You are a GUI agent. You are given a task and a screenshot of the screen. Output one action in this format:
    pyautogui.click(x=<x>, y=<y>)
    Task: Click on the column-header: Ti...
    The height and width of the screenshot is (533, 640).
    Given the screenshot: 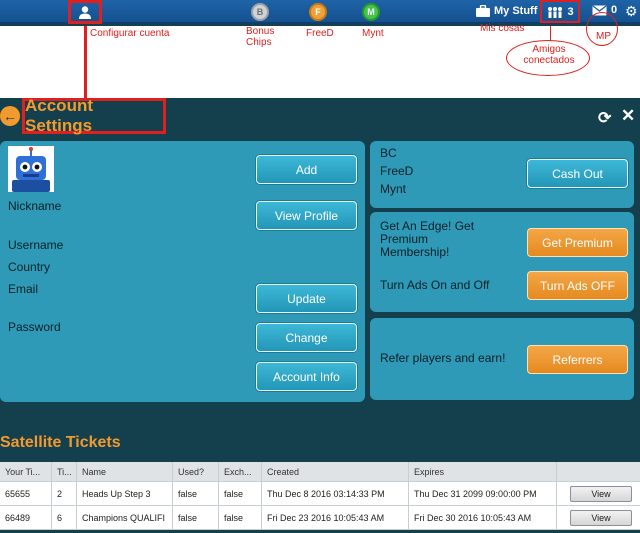 What is the action you would take?
    pyautogui.click(x=64, y=471)
    